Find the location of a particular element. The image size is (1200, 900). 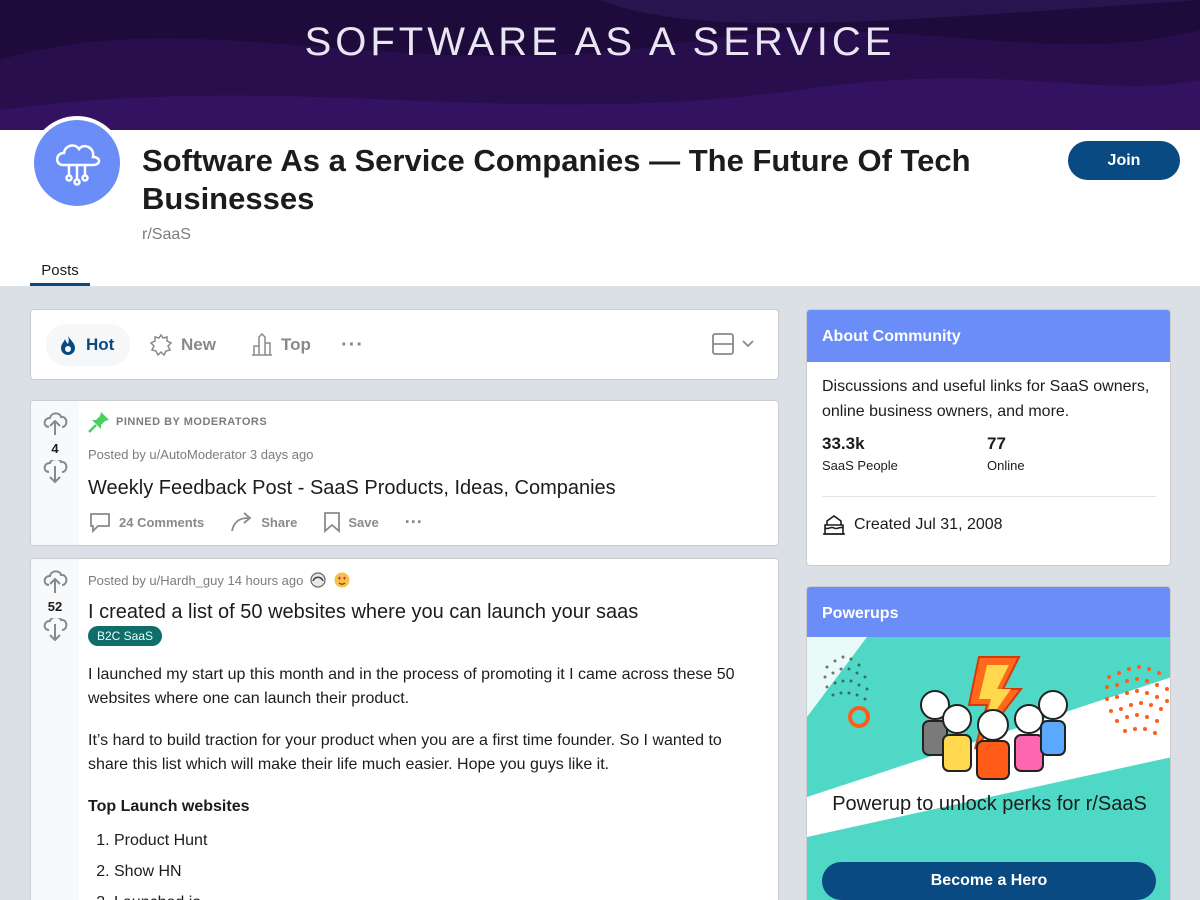

post-meta-text: Posted by u/AutoModerator 3 days ago is located at coordinates (200, 454).